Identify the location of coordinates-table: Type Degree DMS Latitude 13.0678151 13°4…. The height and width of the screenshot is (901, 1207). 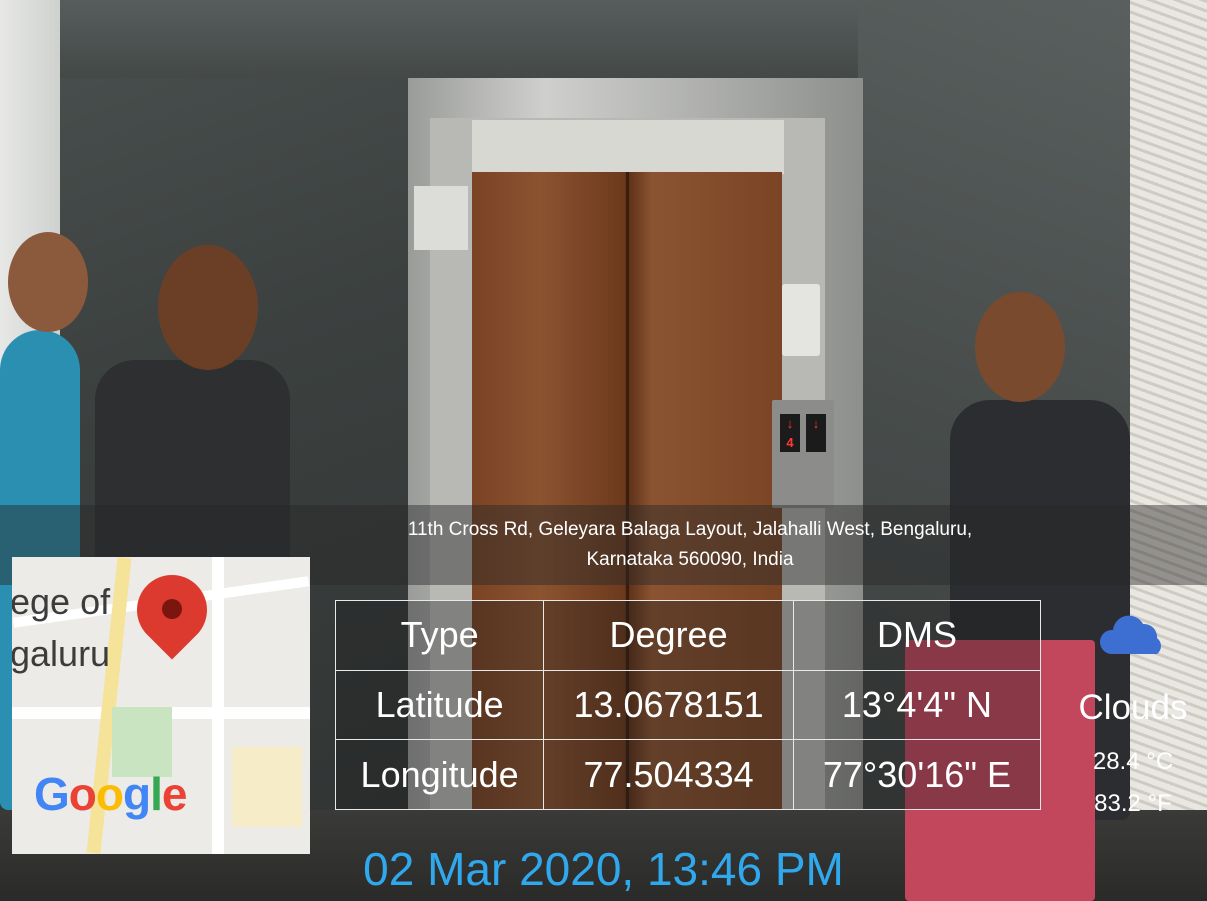
(688, 705).